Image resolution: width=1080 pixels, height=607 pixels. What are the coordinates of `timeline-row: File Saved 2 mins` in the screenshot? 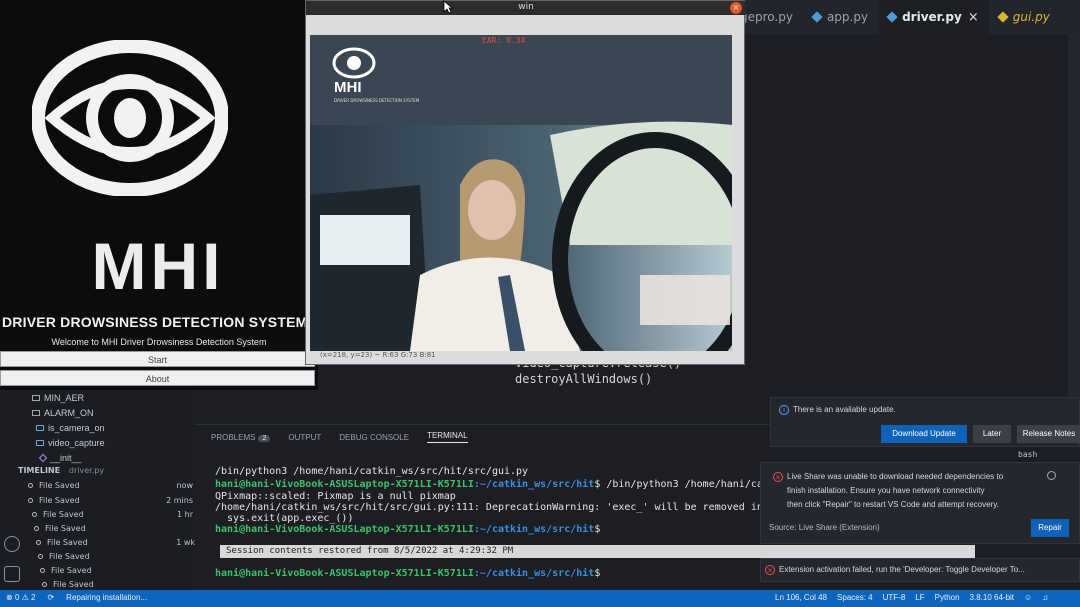 It's located at (110, 500).